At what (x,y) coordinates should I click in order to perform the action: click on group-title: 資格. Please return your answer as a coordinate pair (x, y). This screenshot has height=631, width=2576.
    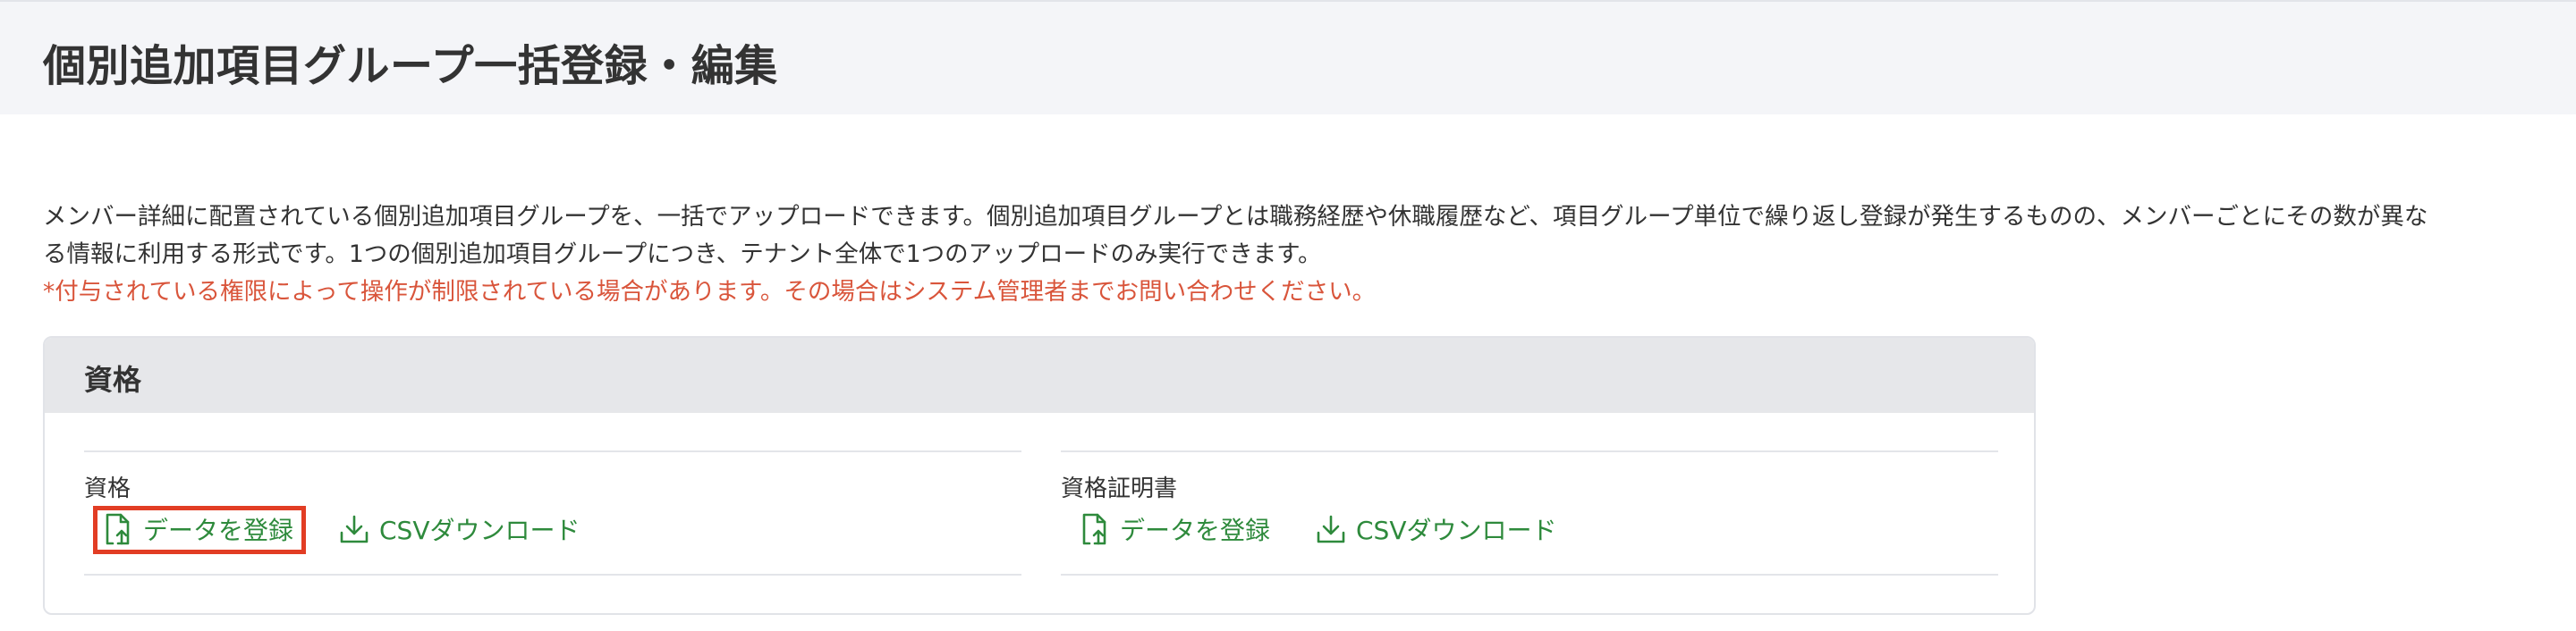
    Looking at the image, I should click on (113, 380).